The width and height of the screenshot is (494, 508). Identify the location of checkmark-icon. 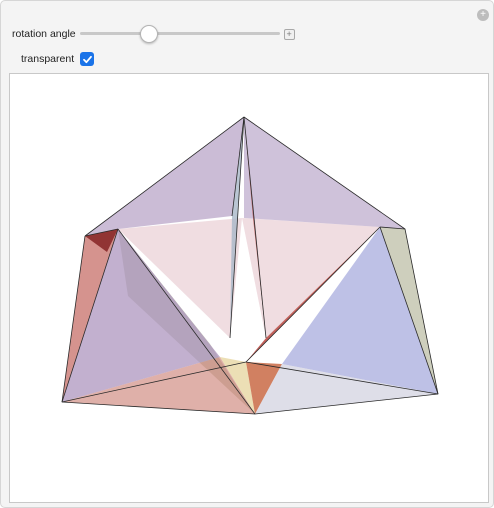
(87, 59).